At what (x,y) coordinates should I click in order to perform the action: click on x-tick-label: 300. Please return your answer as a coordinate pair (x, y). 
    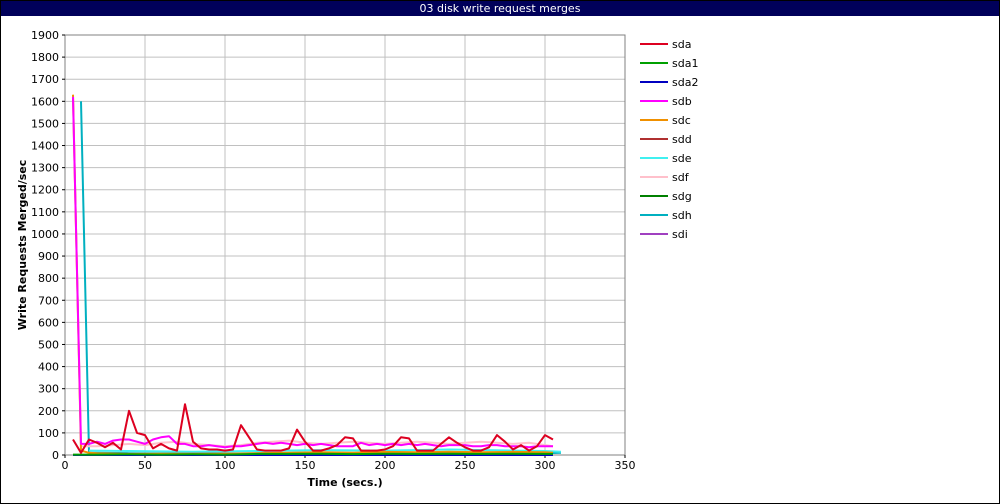
    Looking at the image, I should click on (545, 465).